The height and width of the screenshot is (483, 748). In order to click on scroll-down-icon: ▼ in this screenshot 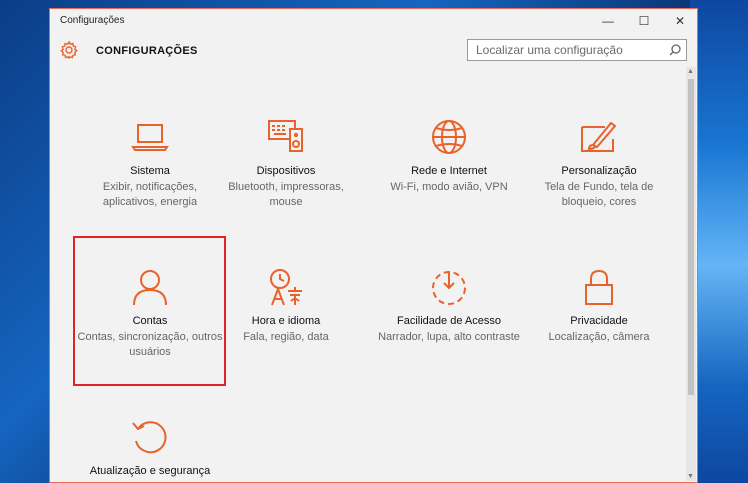, I will do `click(690, 476)`.